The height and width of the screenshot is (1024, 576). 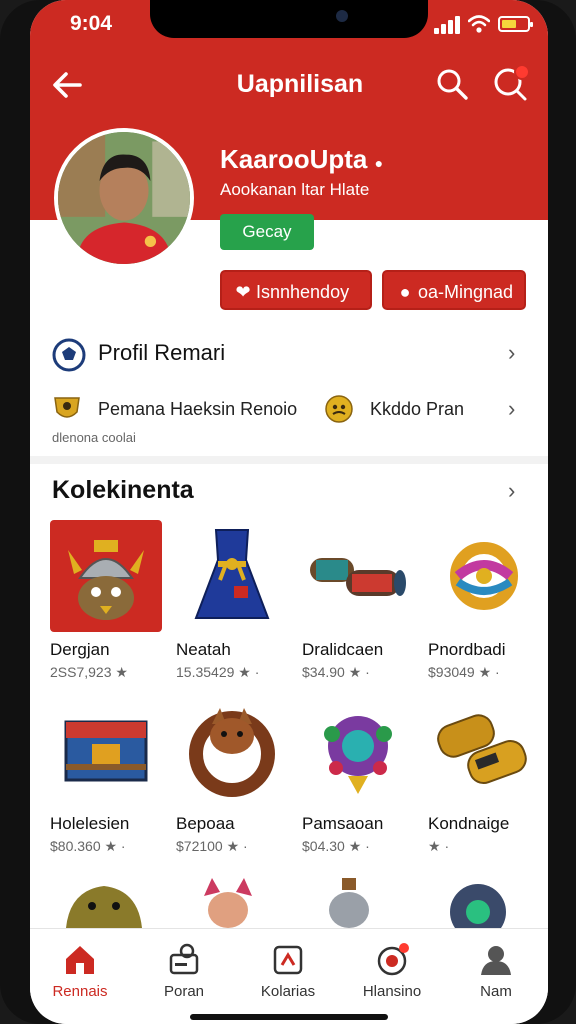 What do you see at coordinates (184, 959) in the screenshot?
I see `profile-card-icon` at bounding box center [184, 959].